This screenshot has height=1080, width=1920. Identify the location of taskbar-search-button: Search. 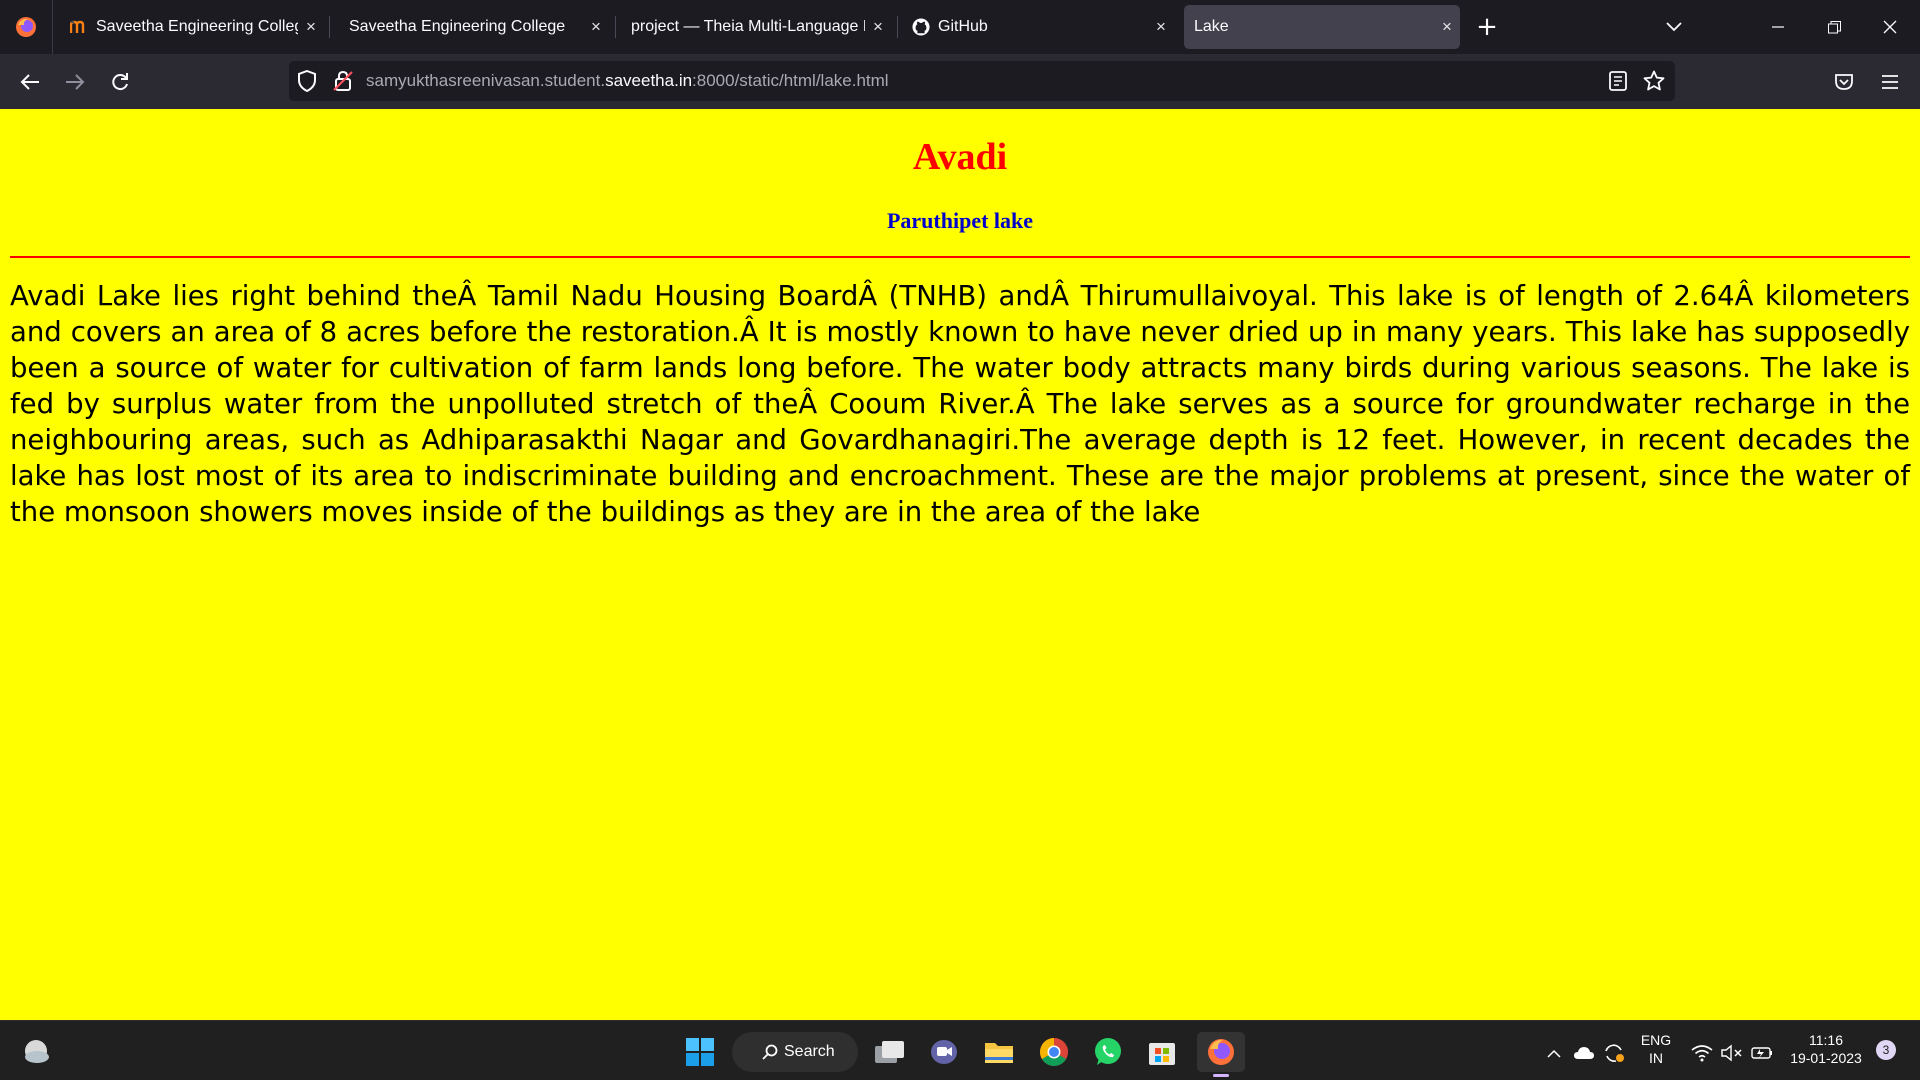
(795, 1052).